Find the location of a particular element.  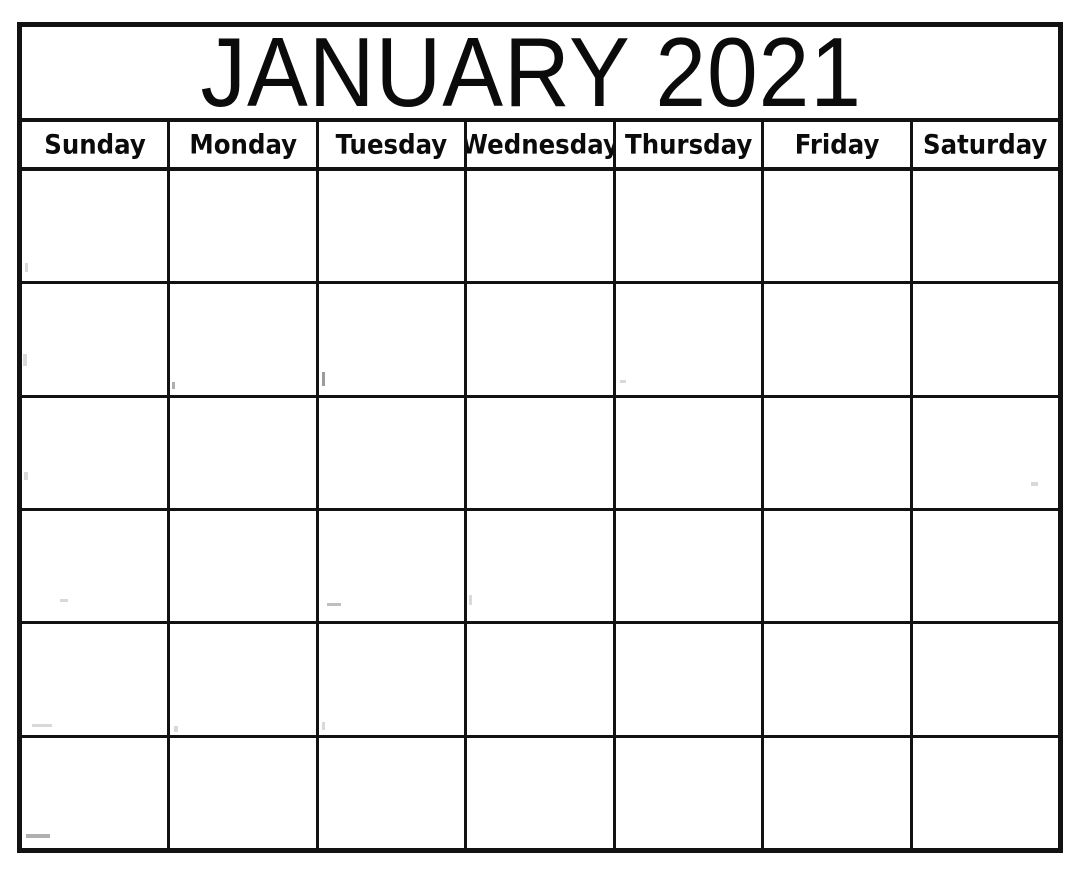

weekday-header-wednesday: Wednesday is located at coordinates (541, 144).